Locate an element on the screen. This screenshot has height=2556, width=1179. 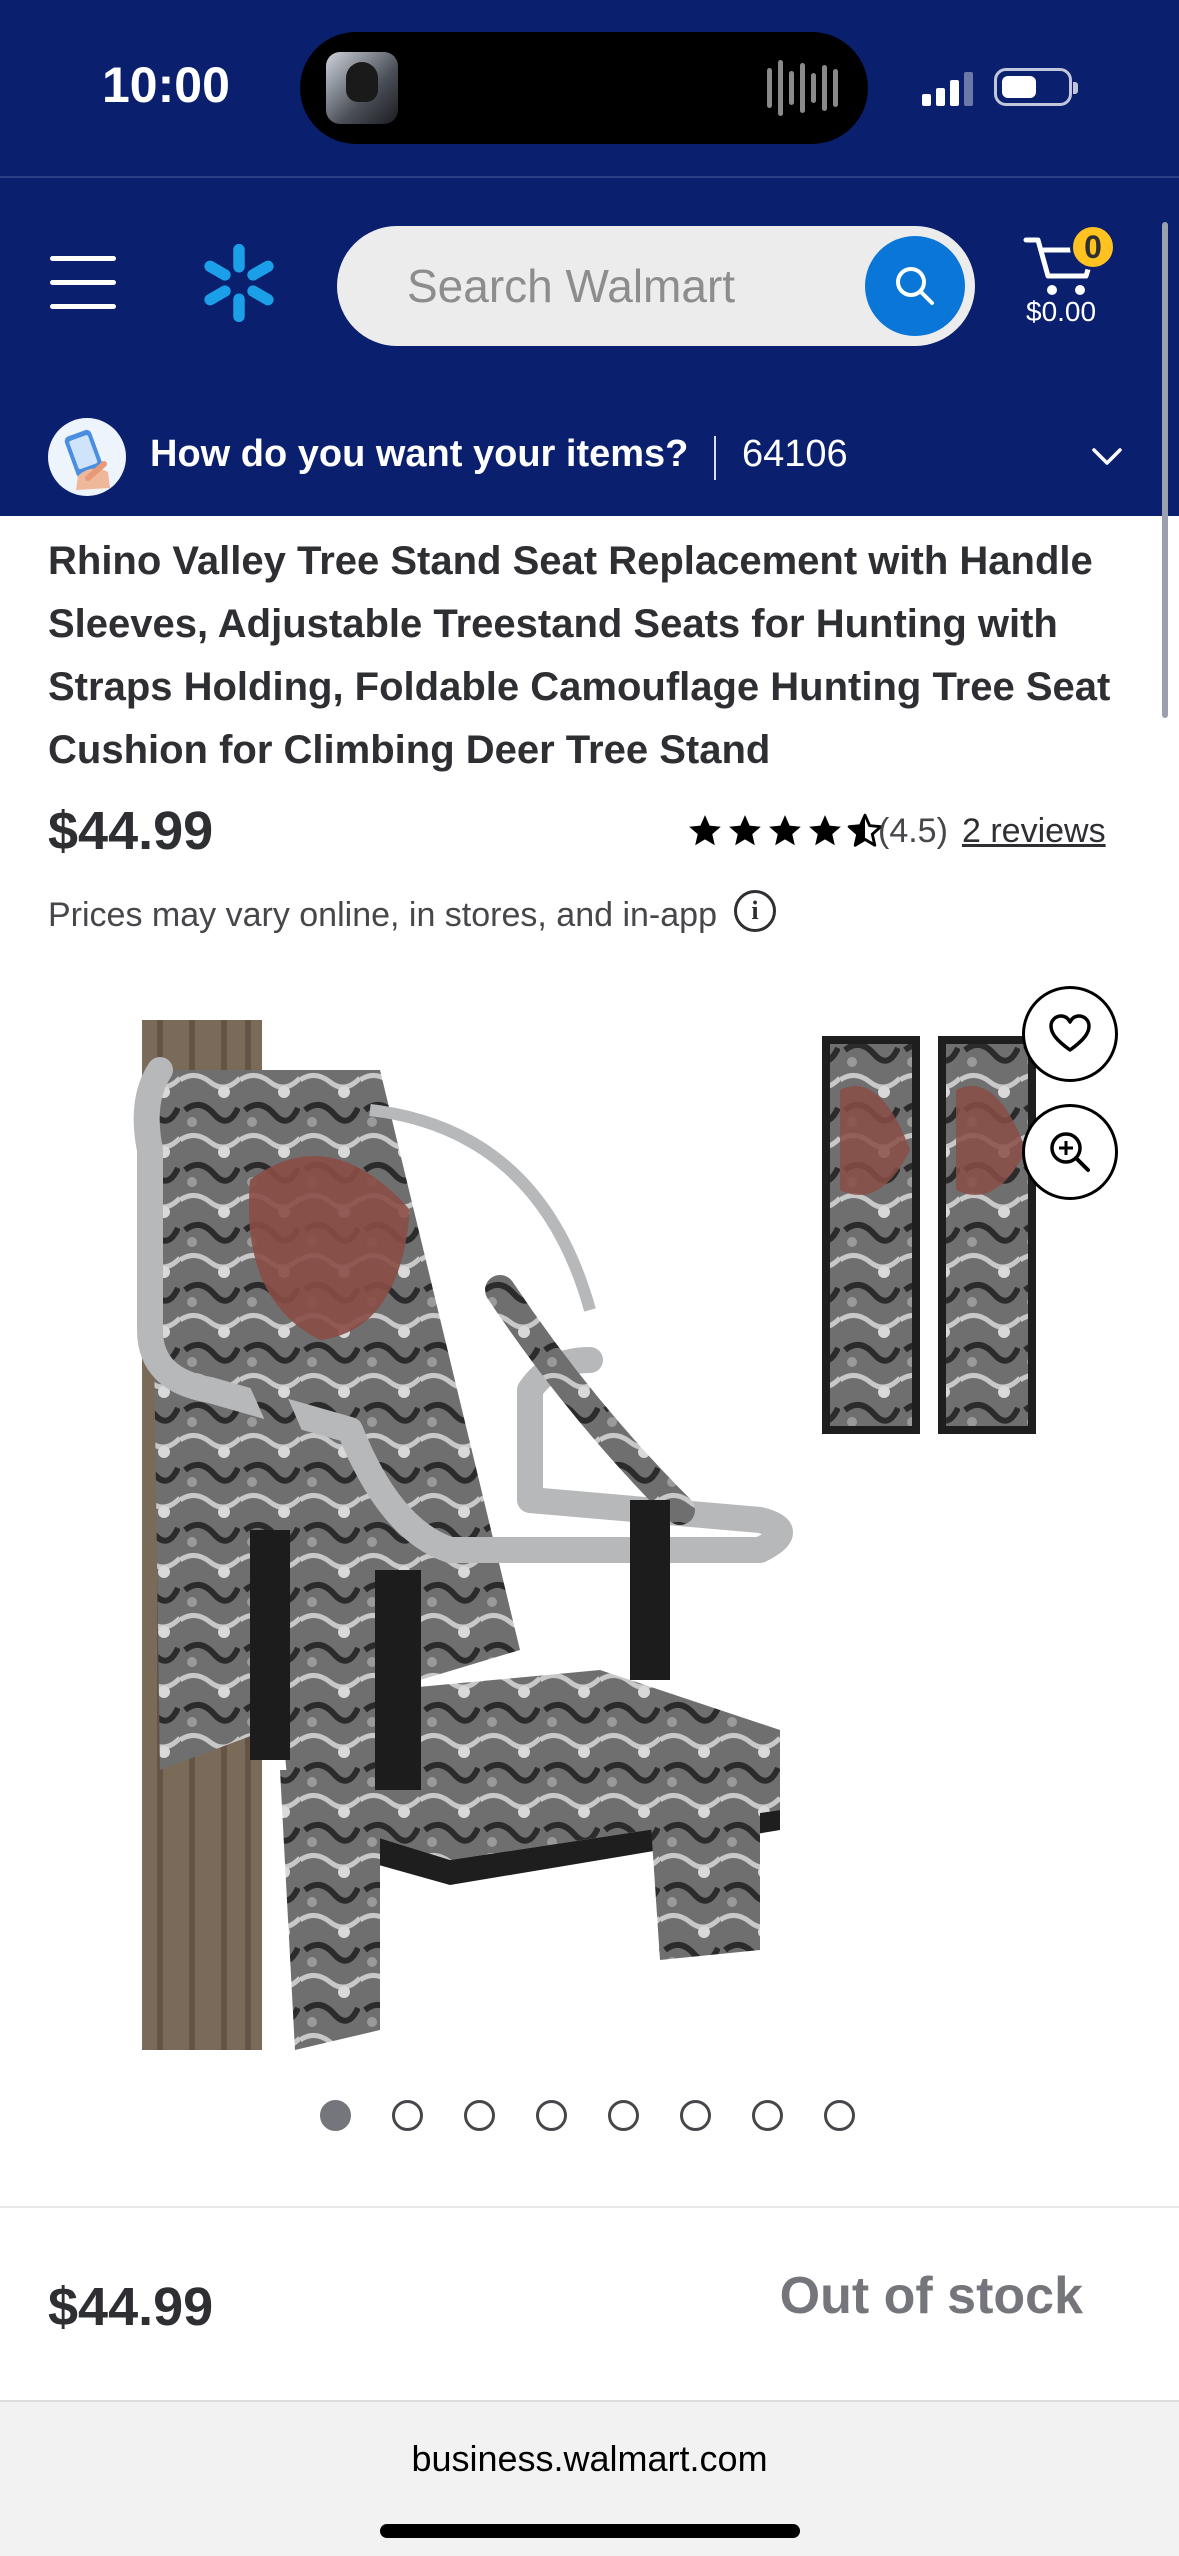
site-header: 0 $0.00 is located at coordinates (589, 289).